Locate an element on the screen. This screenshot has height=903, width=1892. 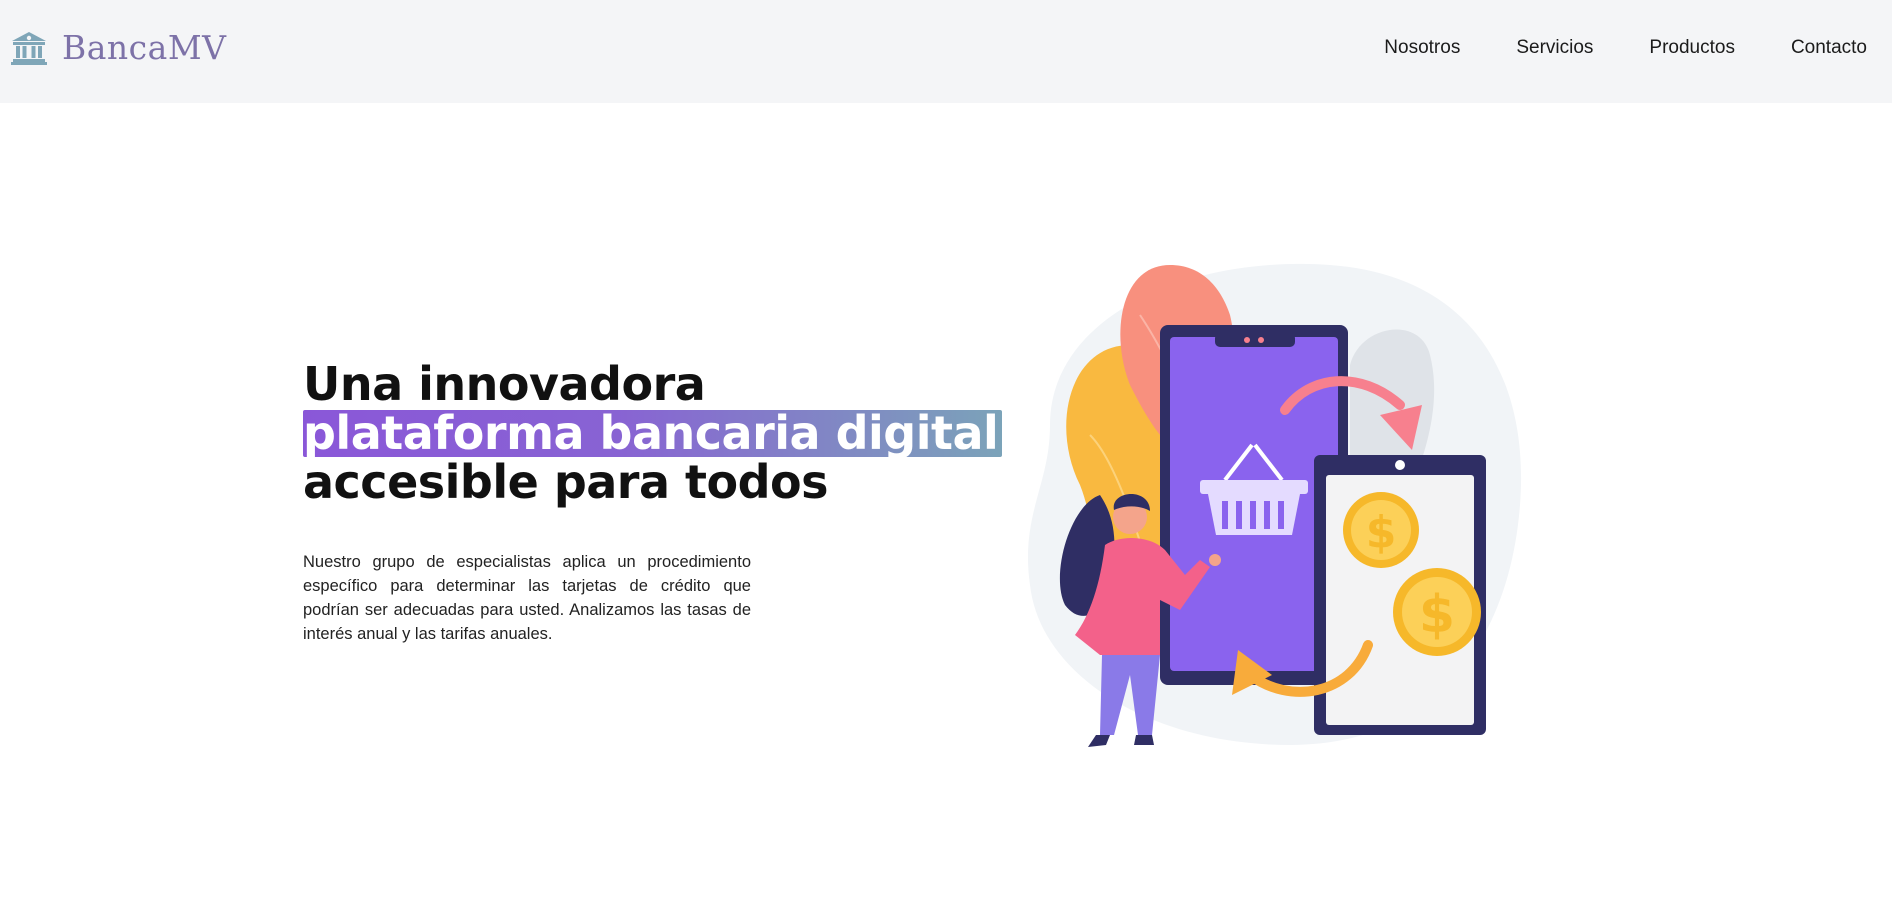
coin-icon-large: $ is located at coordinates (1437, 612).